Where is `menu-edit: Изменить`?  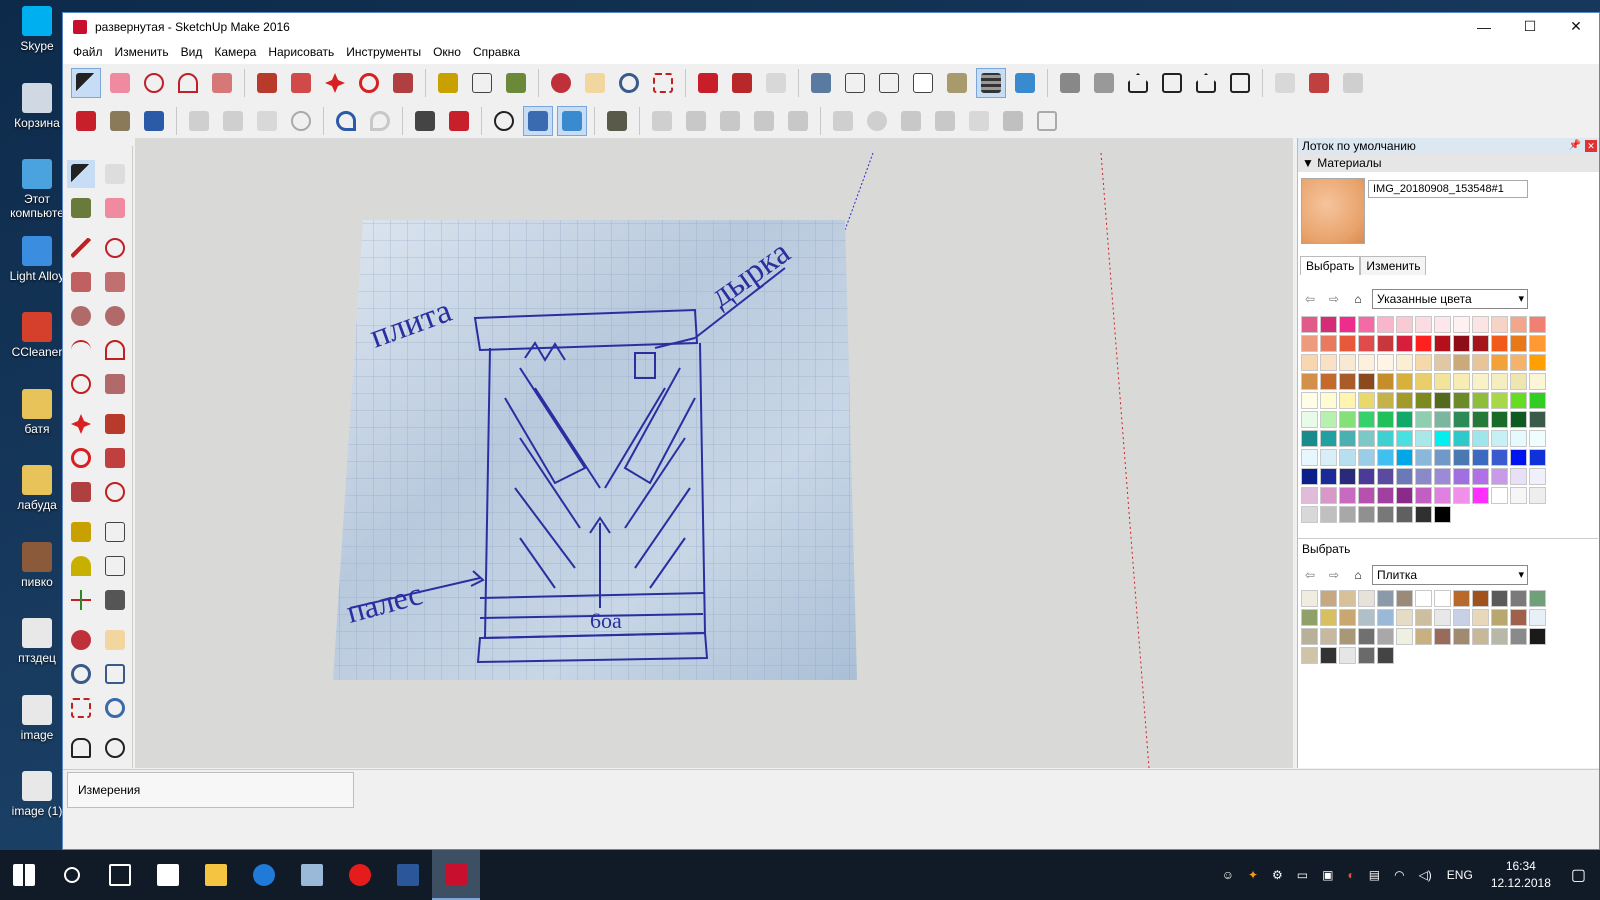 menu-edit: Изменить is located at coordinates (142, 52).